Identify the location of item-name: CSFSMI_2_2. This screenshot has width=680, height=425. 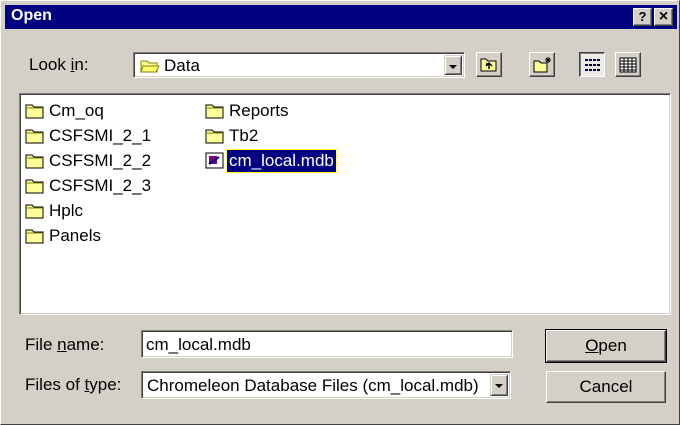
(100, 160).